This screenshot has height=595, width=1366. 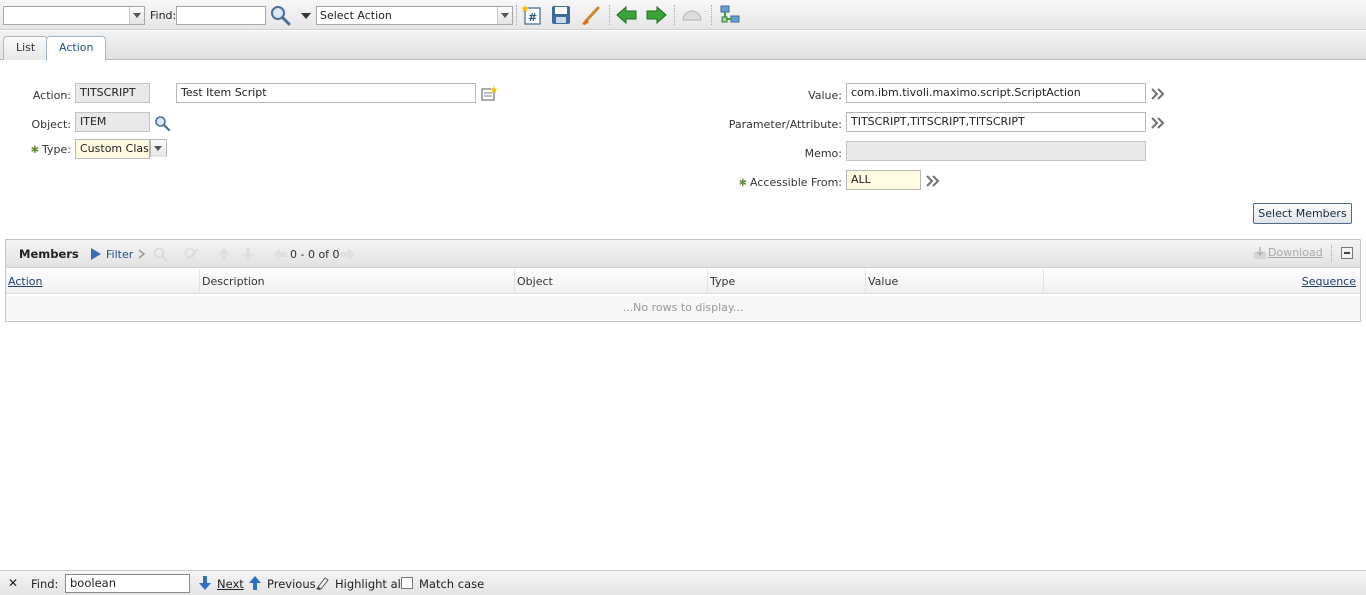 I want to click on members-row-count: 0 - 0 of 0, so click(x=315, y=254).